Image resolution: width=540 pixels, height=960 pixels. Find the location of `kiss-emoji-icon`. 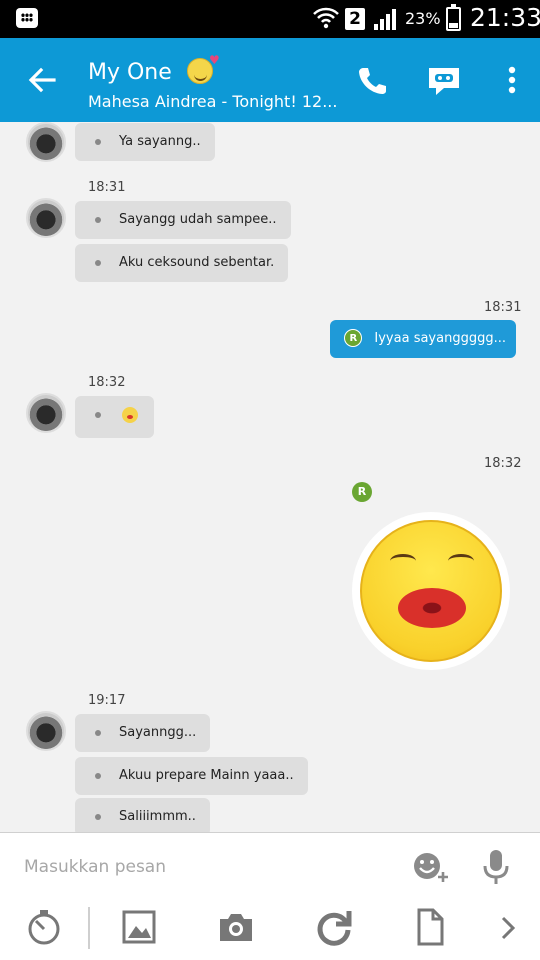

kiss-emoji-icon is located at coordinates (130, 415).